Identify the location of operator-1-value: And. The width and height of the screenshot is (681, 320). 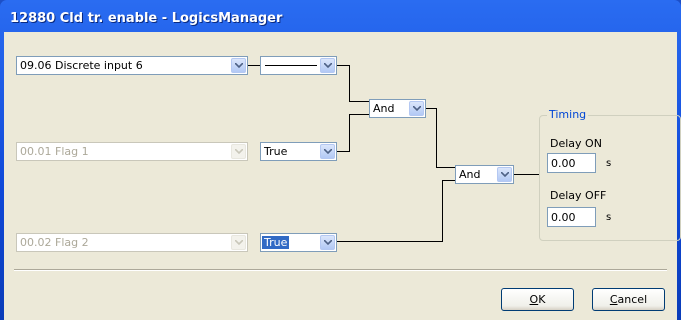
(384, 108).